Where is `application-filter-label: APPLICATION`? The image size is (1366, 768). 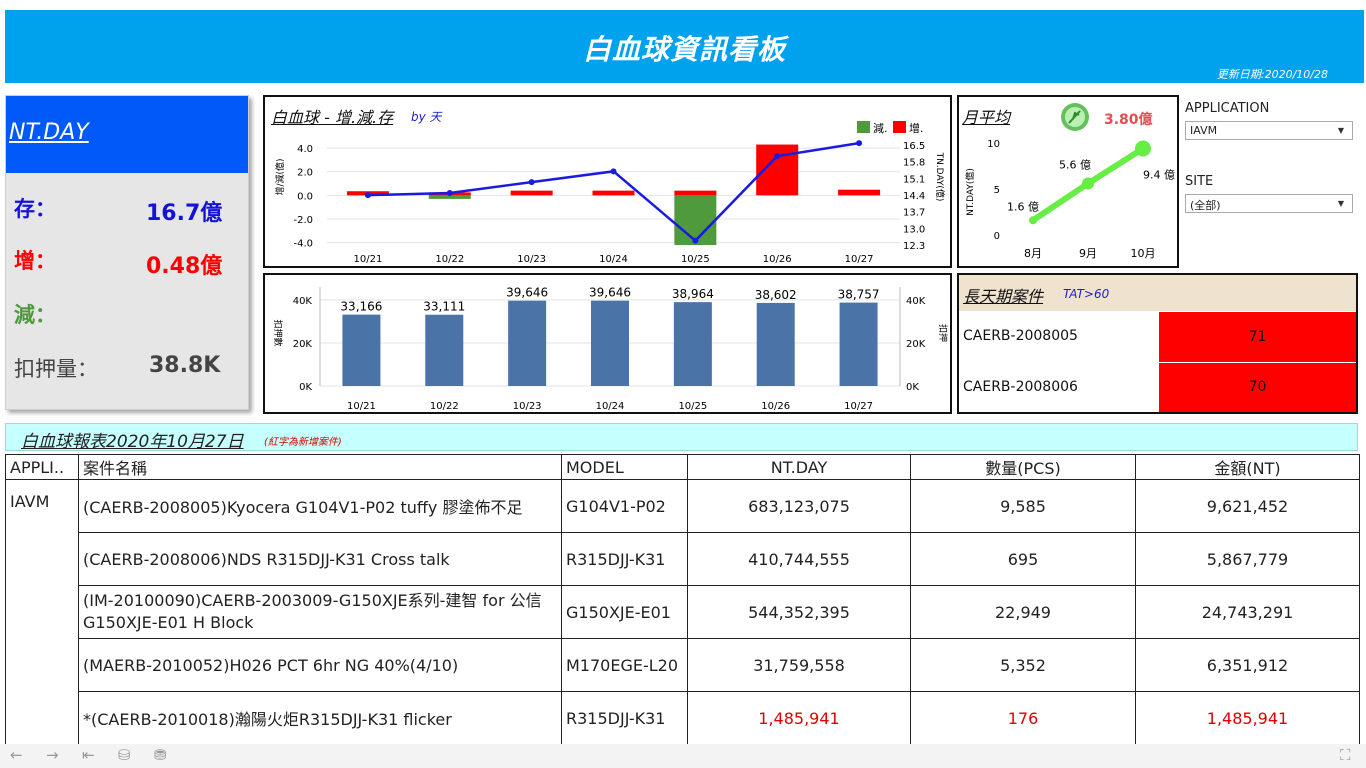
application-filter-label: APPLICATION is located at coordinates (1227, 108).